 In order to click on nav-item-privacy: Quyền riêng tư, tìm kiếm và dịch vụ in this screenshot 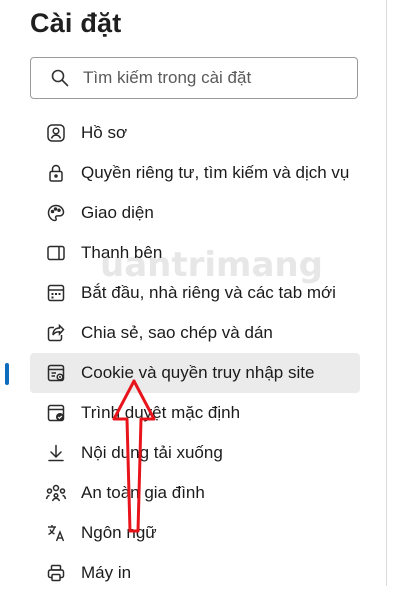, I will do `click(195, 173)`.